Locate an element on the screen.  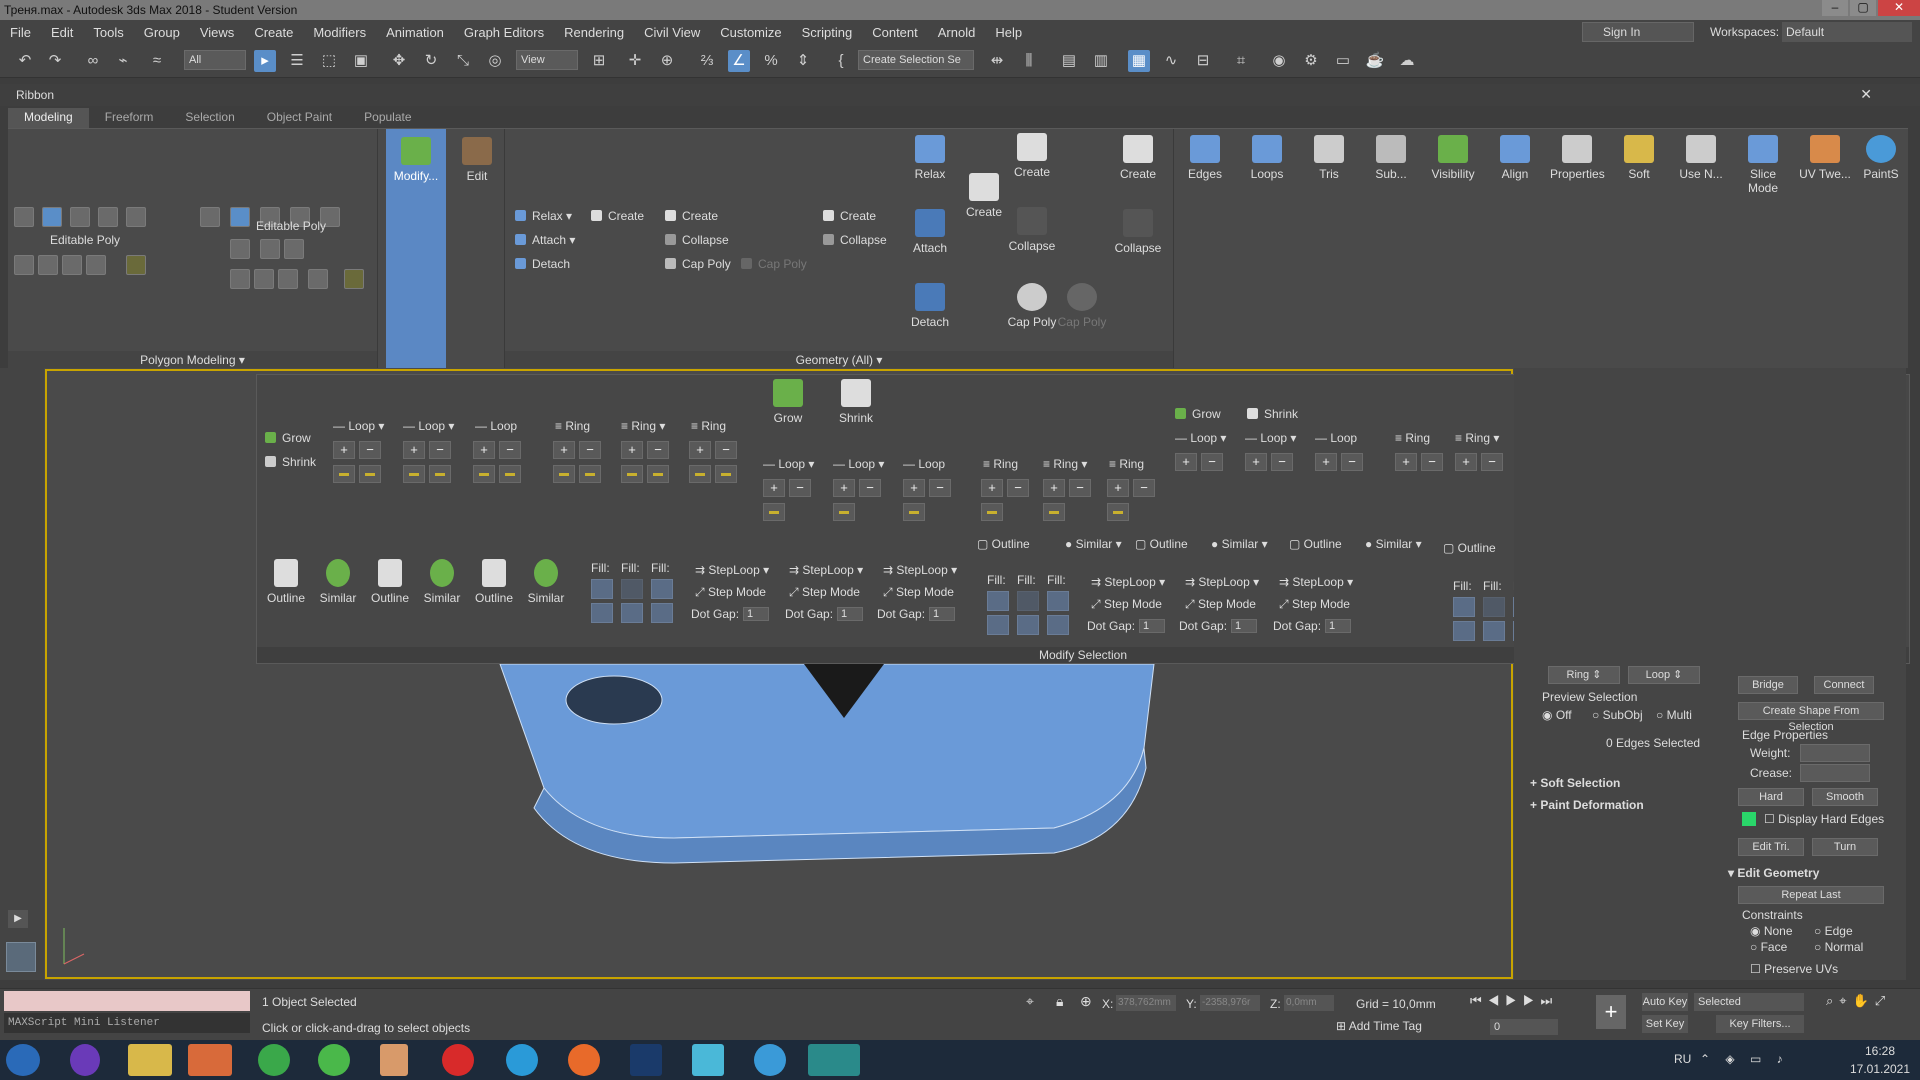
steploop-button-4: ⇉ StepLoop ▾ is located at coordinates (1128, 582).